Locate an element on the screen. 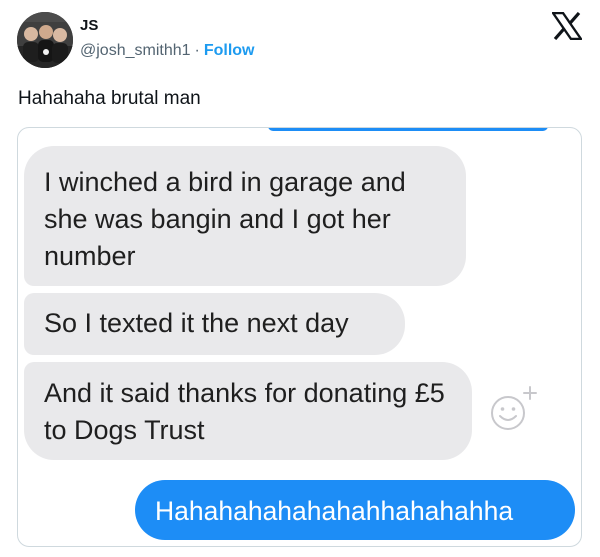 This screenshot has height=557, width=600. received-message-bubble: So I texted it the next day is located at coordinates (214, 324).